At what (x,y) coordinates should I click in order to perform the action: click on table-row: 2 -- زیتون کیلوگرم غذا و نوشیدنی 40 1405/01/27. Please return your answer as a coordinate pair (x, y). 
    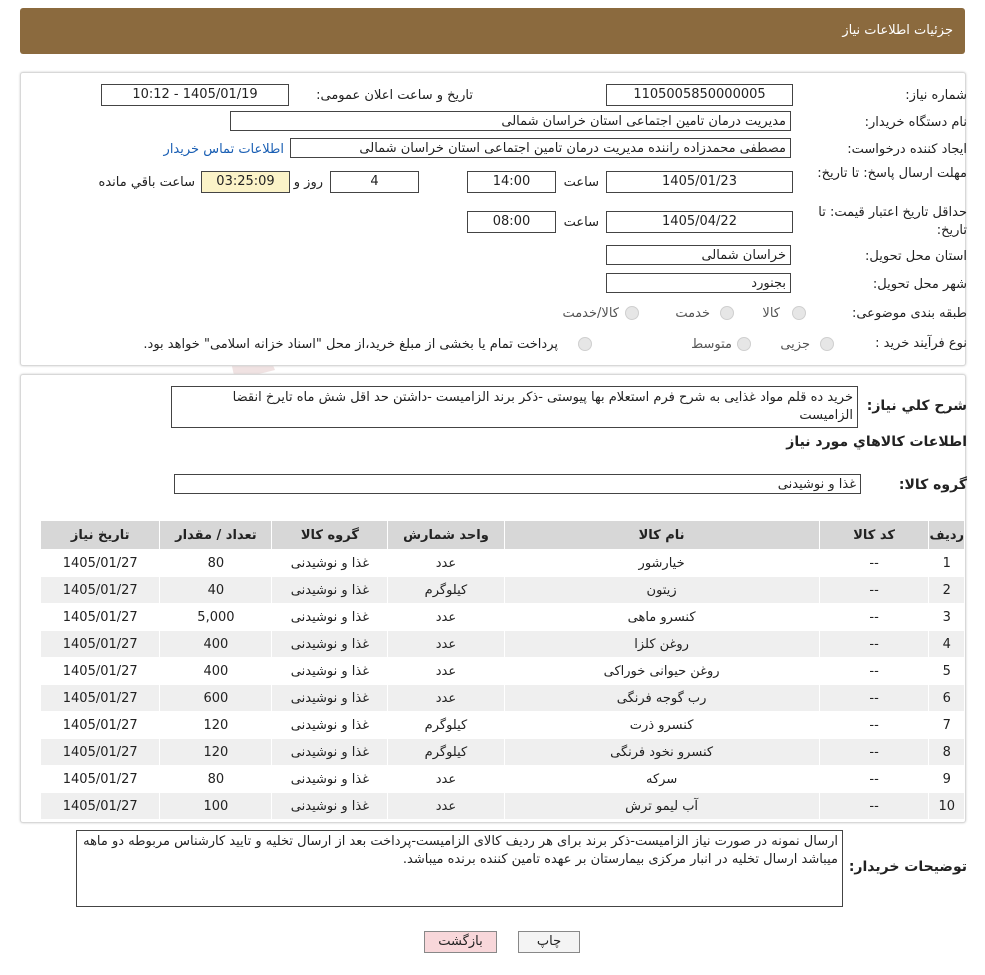
    Looking at the image, I should click on (502, 590).